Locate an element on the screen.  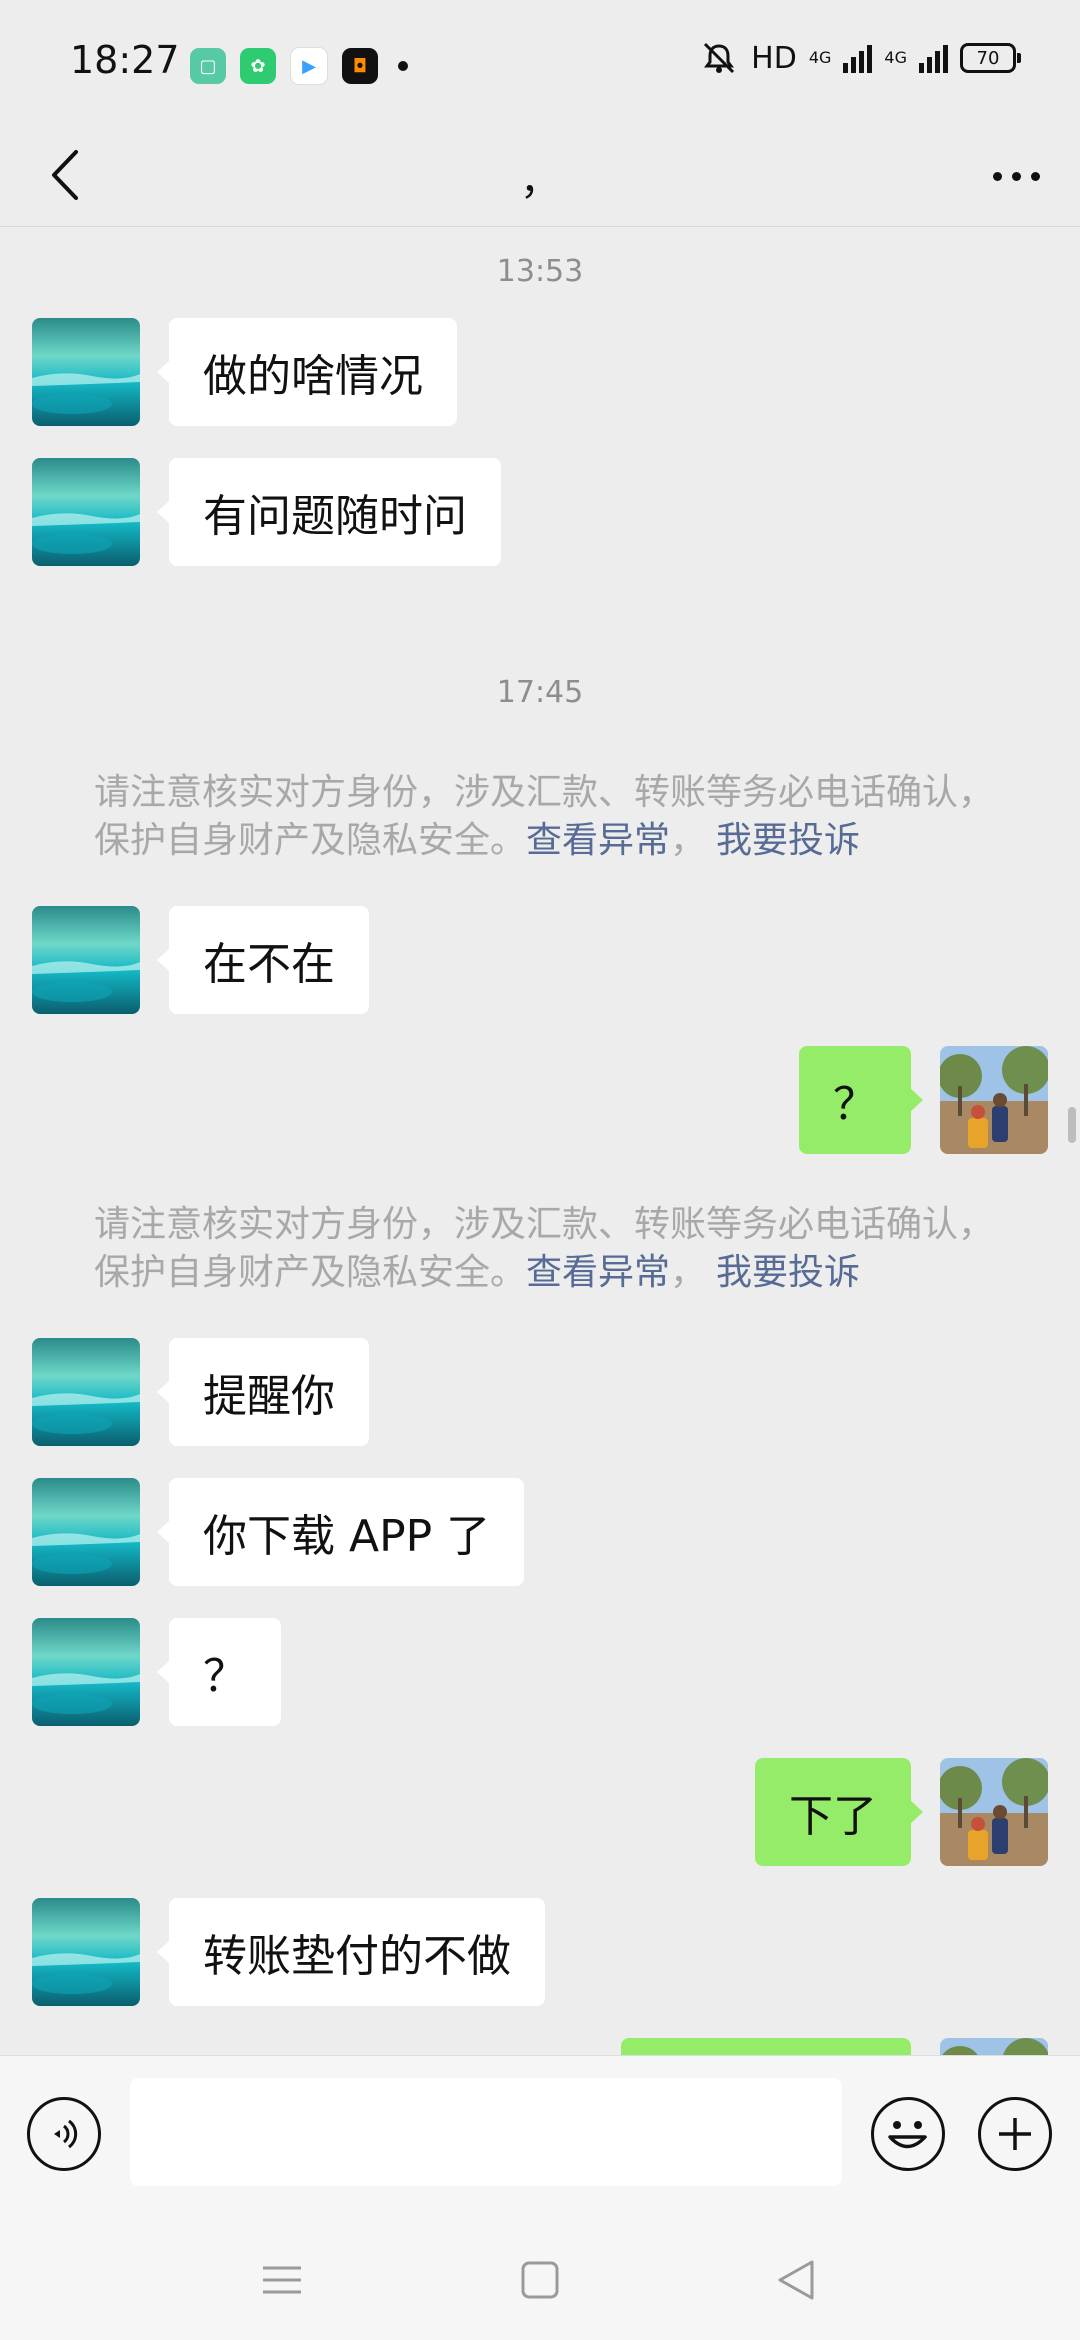
chat-header: ， is located at coordinates (540, 178).